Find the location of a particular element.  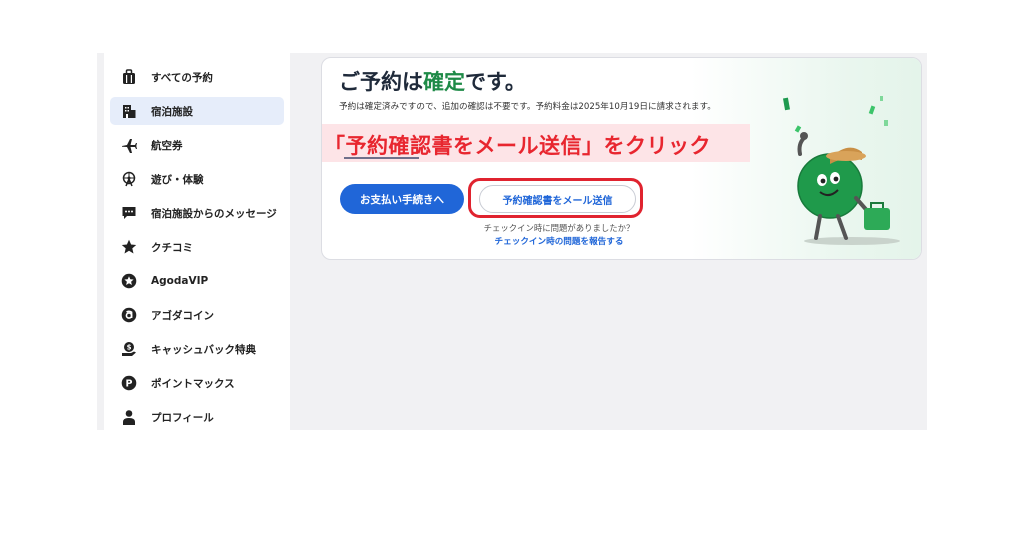

proceed-to-payment-button: お支払い手続きへ is located at coordinates (402, 199).